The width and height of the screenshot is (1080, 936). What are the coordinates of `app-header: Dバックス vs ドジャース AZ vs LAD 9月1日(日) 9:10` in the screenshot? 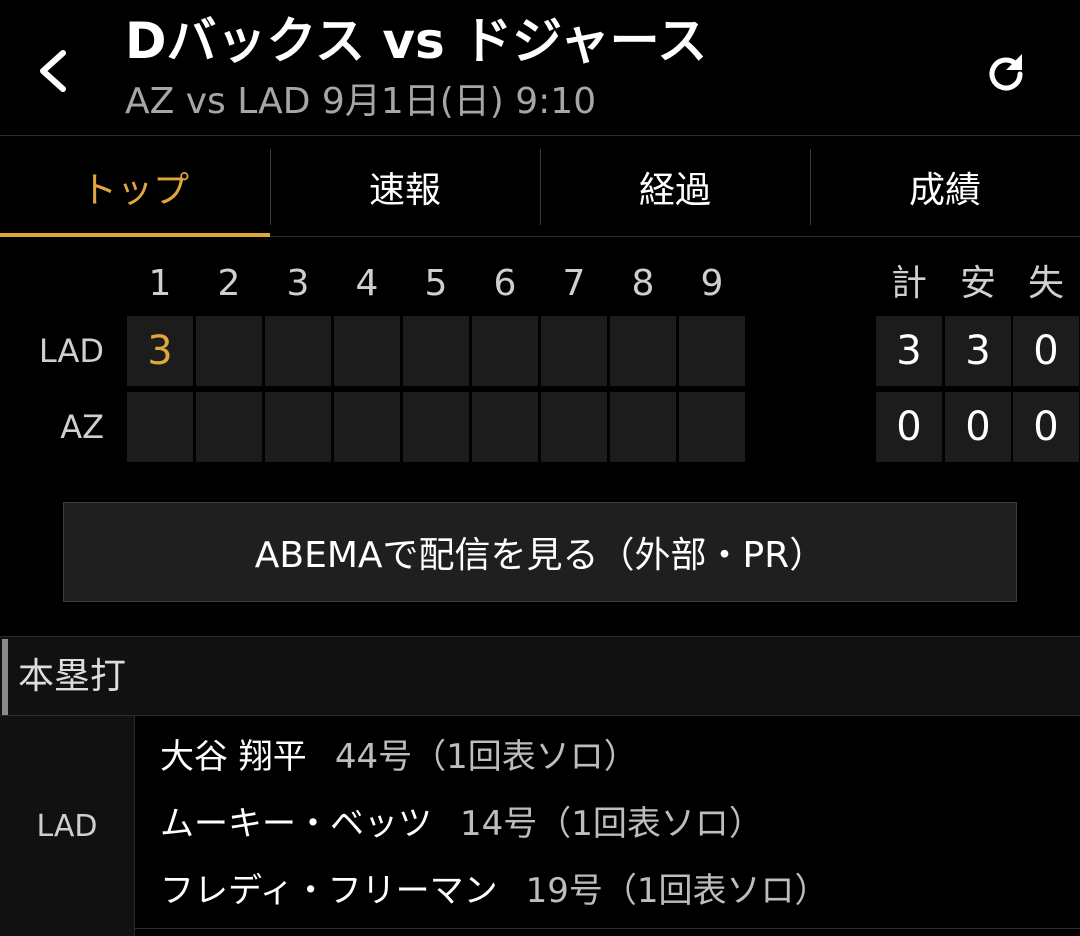 It's located at (540, 68).